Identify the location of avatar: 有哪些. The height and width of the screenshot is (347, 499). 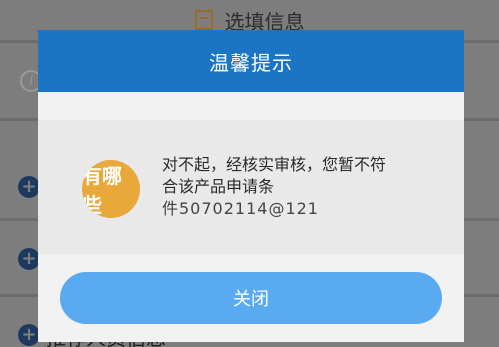
(111, 189).